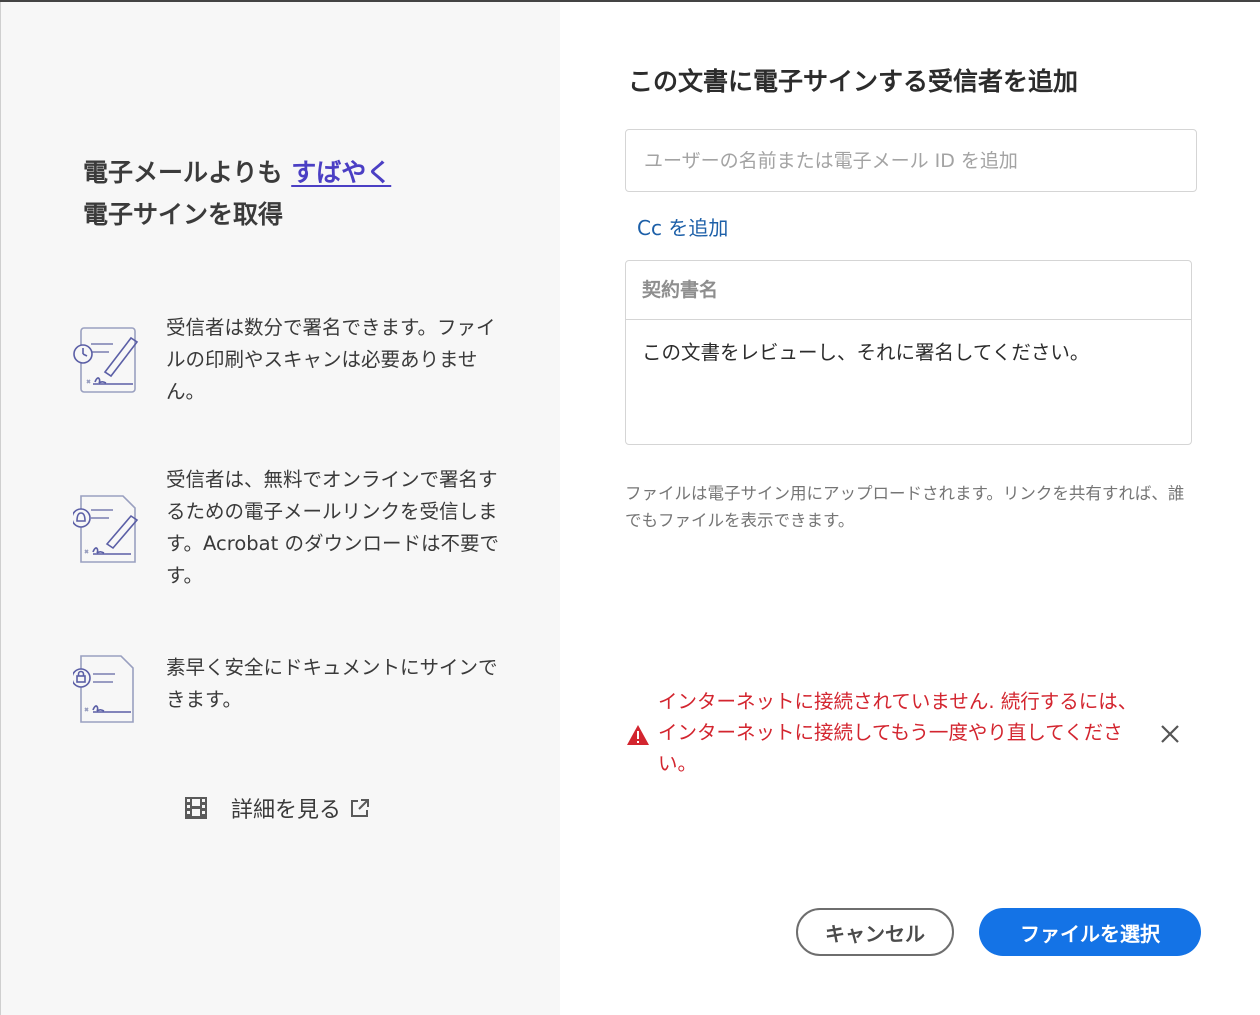  Describe the element at coordinates (1090, 932) in the screenshot. I see `select-file-button: ファイルを選択` at that location.